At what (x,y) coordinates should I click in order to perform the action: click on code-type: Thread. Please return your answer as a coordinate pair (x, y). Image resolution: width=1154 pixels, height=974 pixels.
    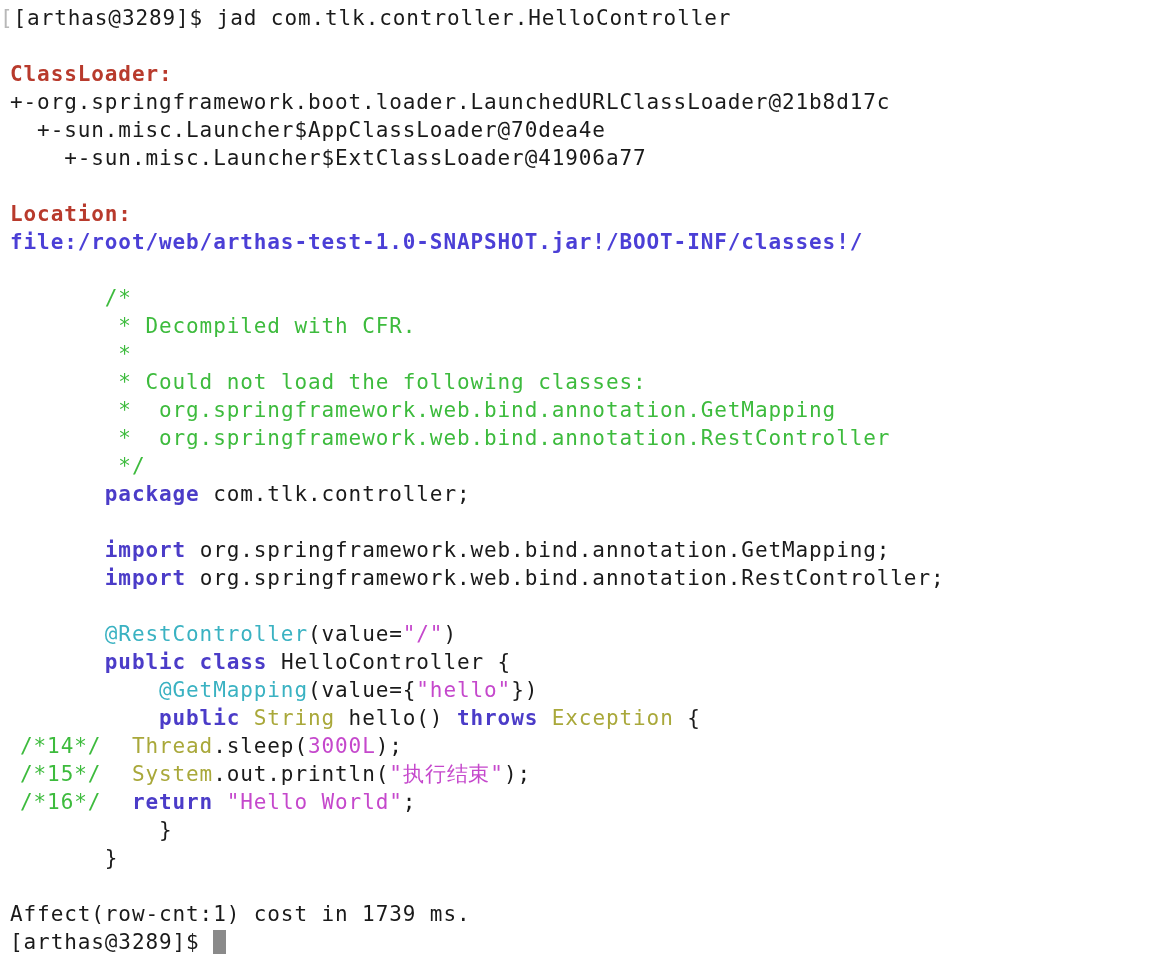
    Looking at the image, I should click on (172, 746).